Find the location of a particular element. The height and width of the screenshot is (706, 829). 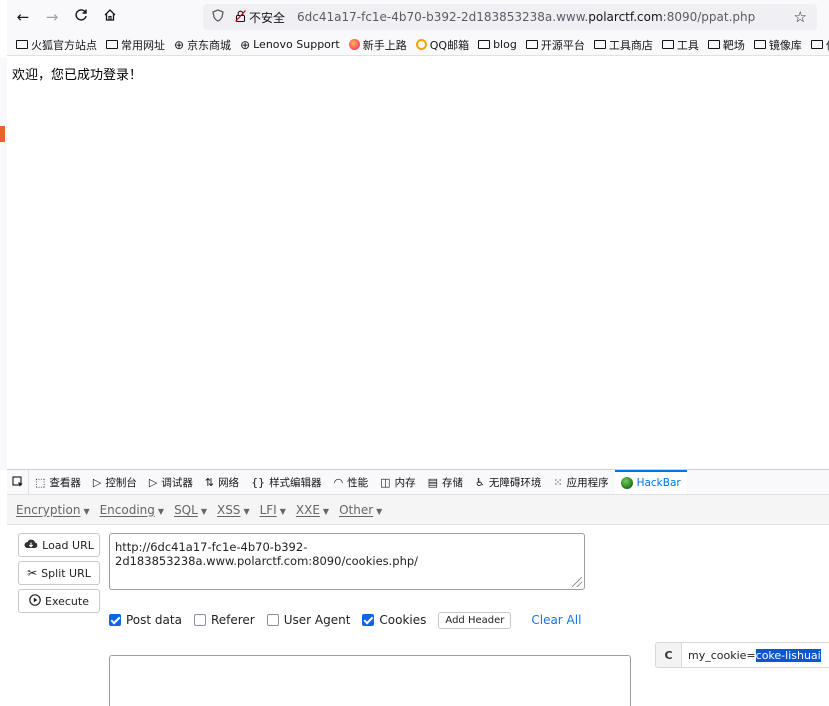

play-circle-icon is located at coordinates (35, 601).